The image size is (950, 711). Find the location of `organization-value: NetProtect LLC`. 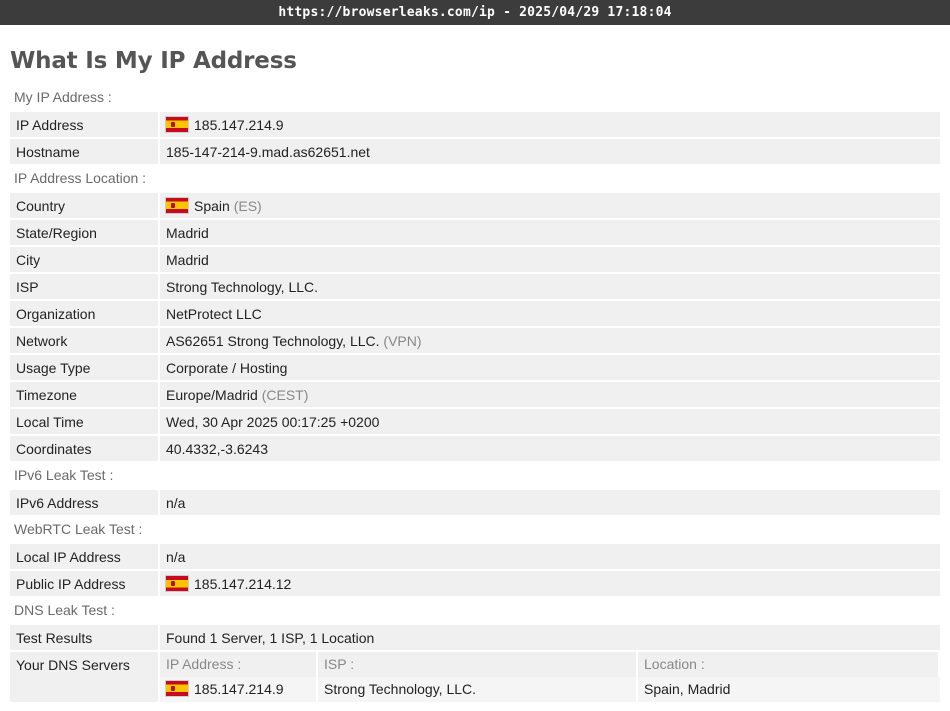

organization-value: NetProtect LLC is located at coordinates (550, 313).